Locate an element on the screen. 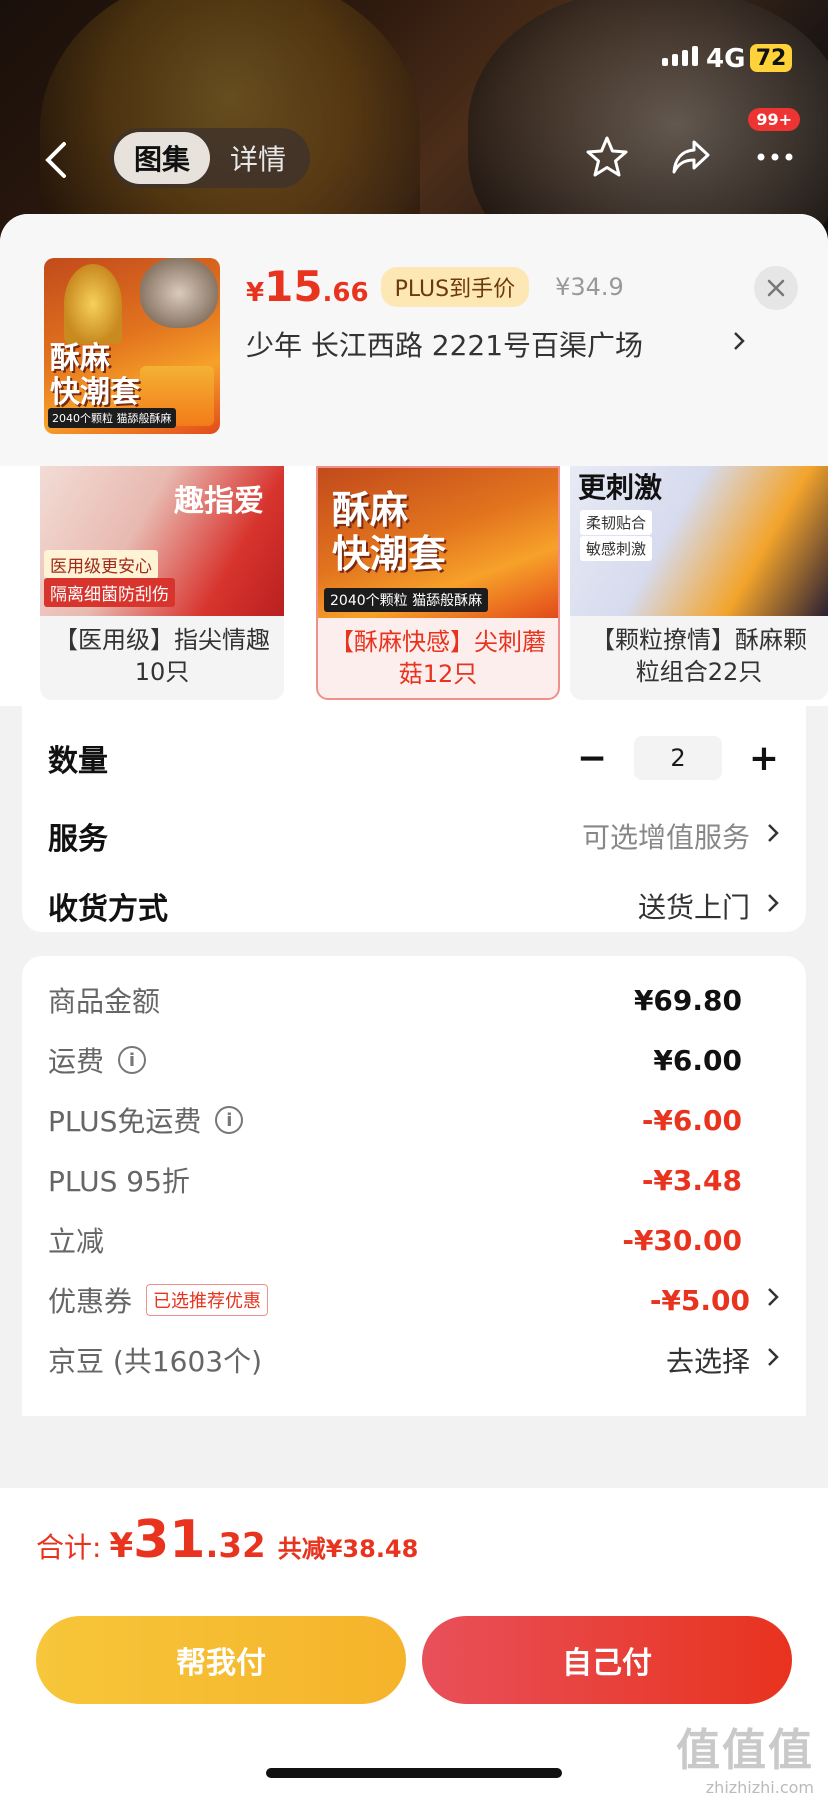  service-row: 服务 可选增值服务 is located at coordinates (414, 836).